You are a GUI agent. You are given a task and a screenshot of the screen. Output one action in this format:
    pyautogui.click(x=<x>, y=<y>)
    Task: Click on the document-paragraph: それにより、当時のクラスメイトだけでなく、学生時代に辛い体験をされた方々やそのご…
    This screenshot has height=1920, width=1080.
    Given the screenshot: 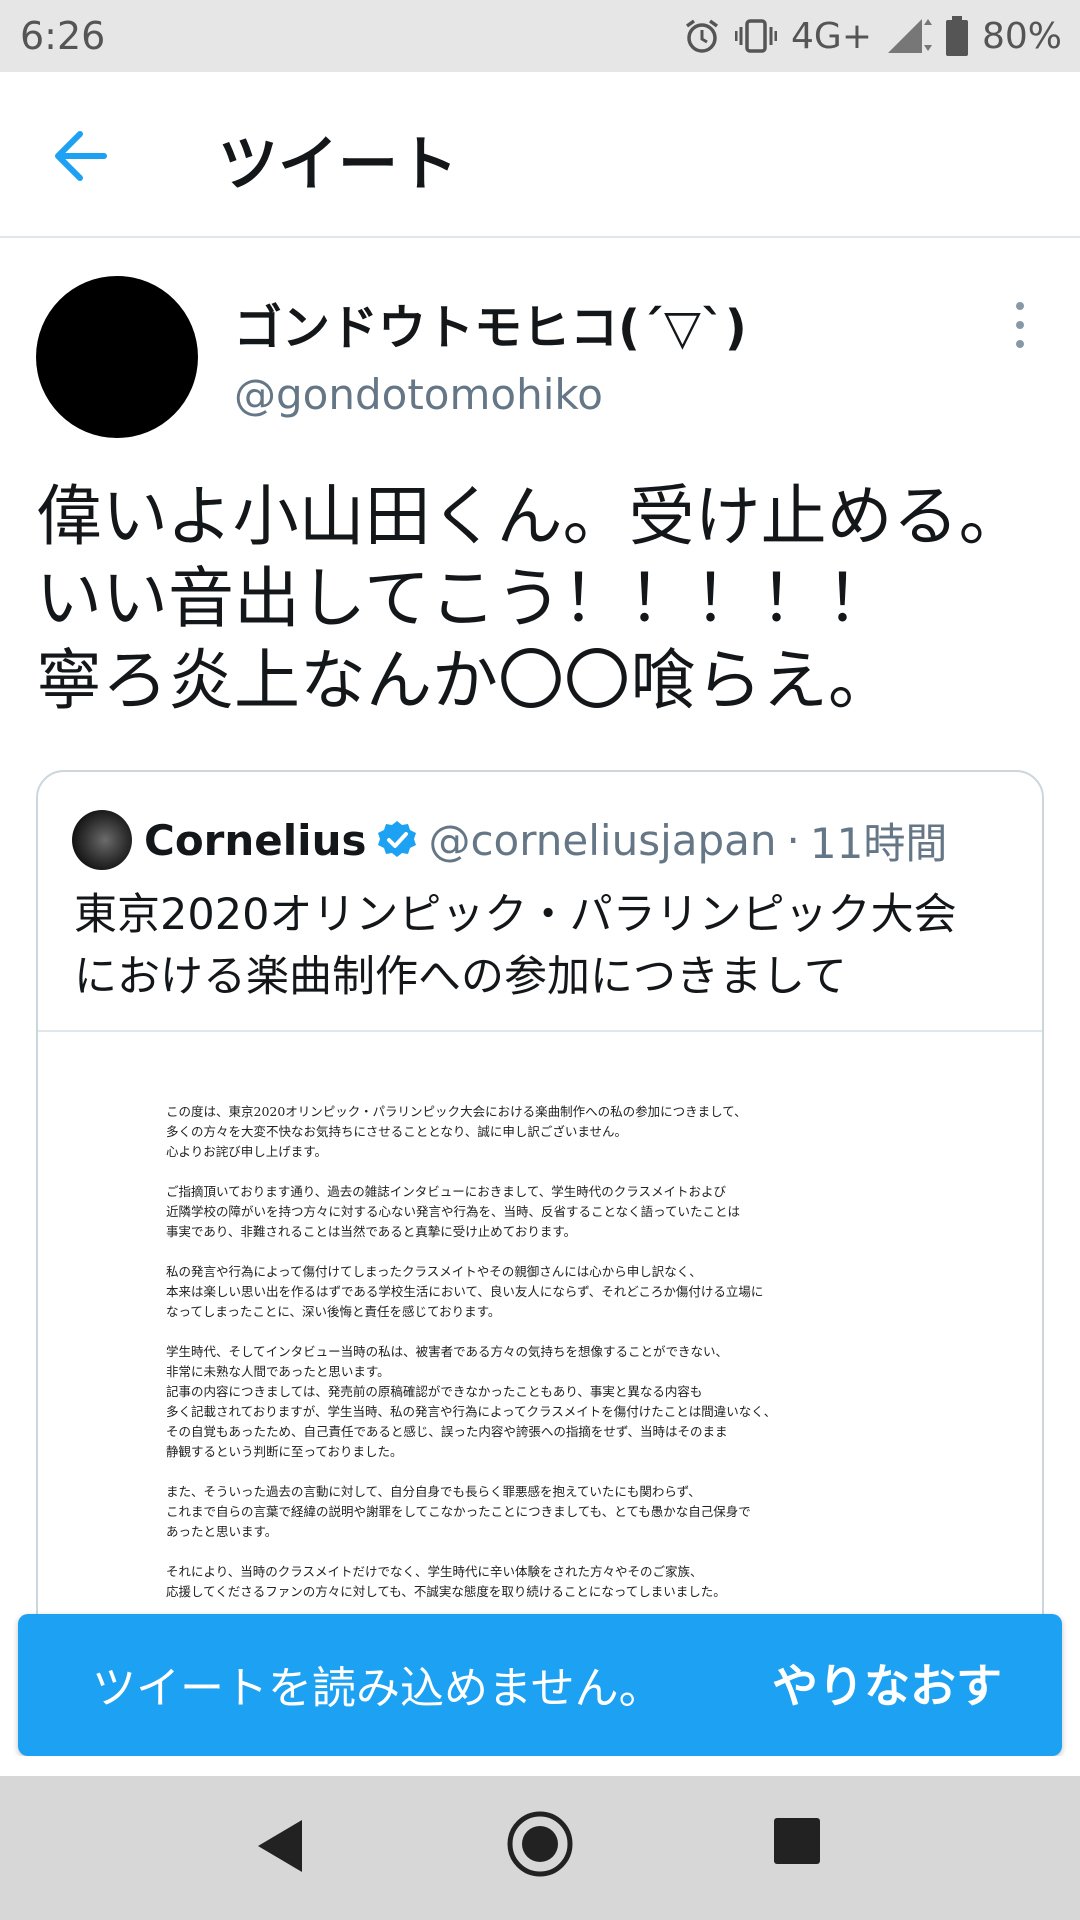 What is the action you would take?
    pyautogui.click(x=546, y=1582)
    